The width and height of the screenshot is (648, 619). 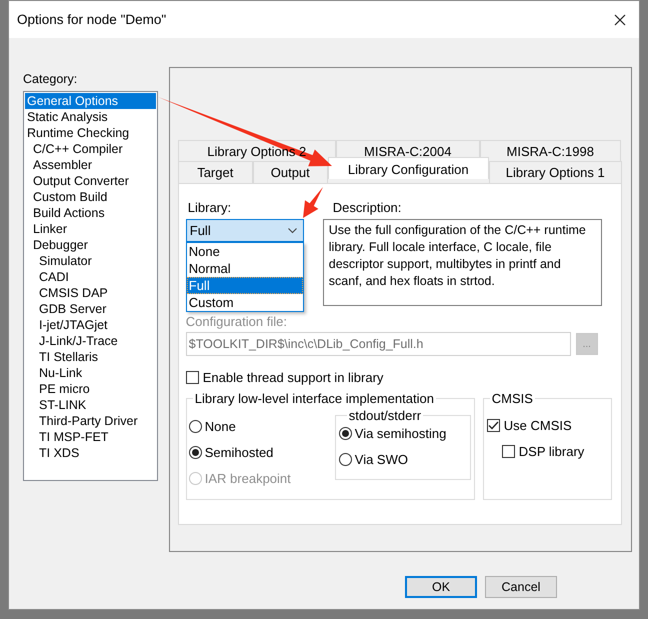 What do you see at coordinates (90, 357) in the screenshot?
I see `category-item: TI Stellaris` at bounding box center [90, 357].